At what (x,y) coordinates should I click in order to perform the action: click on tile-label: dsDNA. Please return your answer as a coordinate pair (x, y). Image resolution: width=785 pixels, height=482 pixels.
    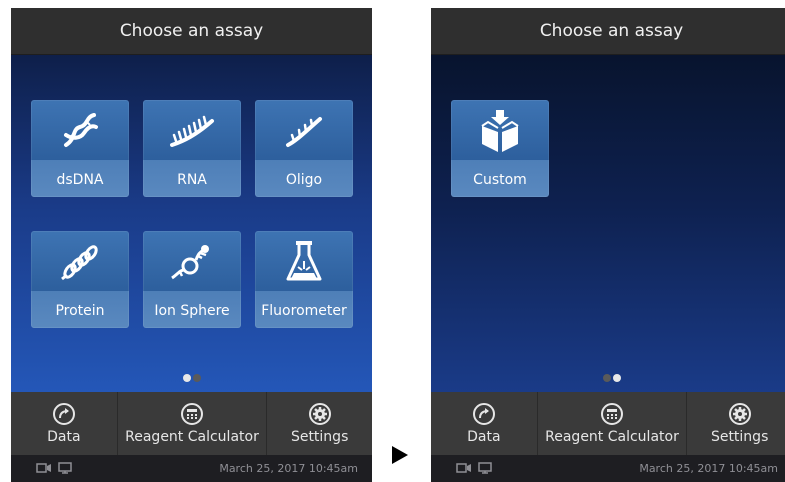
    Looking at the image, I should click on (80, 180).